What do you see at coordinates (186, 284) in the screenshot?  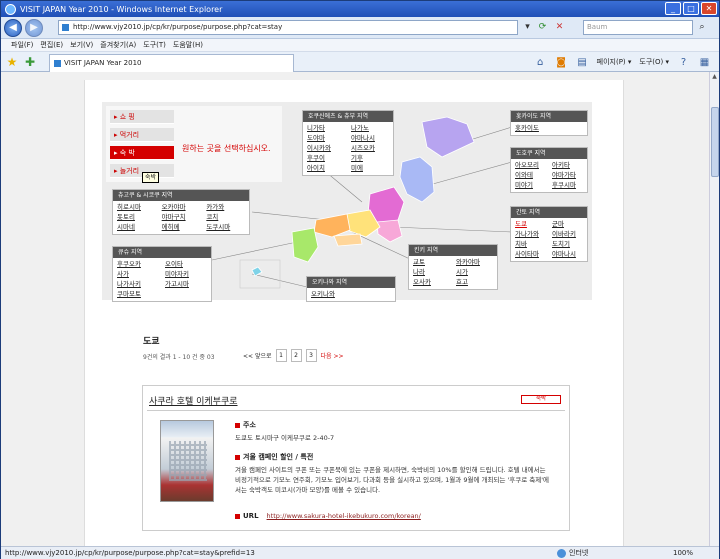 I see `pref-link: 가고시마` at bounding box center [186, 284].